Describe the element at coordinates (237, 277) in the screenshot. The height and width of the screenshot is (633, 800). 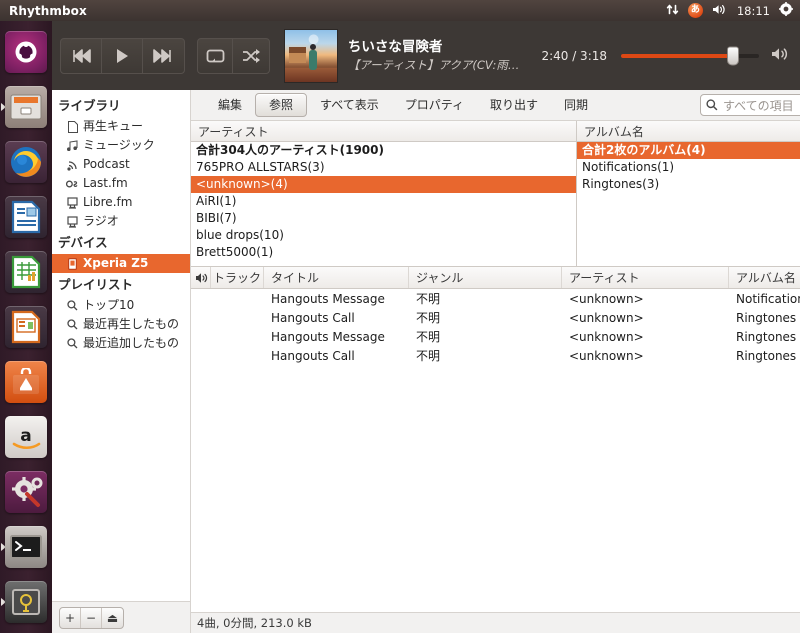
I see `column-header-track: トラック` at that location.